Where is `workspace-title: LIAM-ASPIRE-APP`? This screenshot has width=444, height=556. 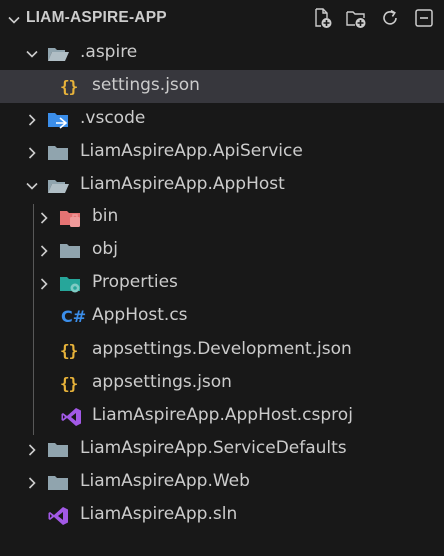 workspace-title: LIAM-ASPIRE-APP is located at coordinates (96, 17).